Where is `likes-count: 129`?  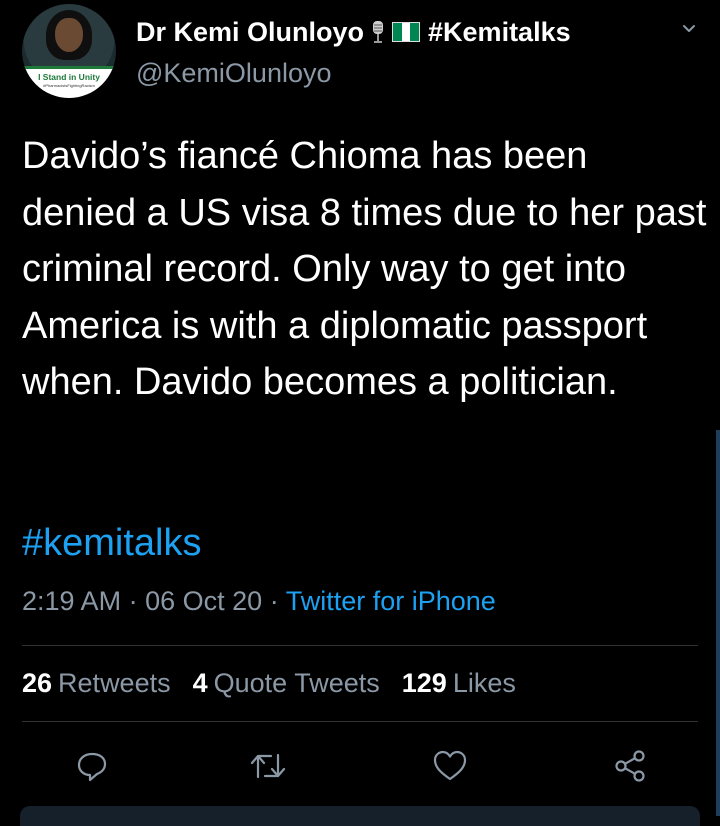 likes-count: 129 is located at coordinates (424, 683).